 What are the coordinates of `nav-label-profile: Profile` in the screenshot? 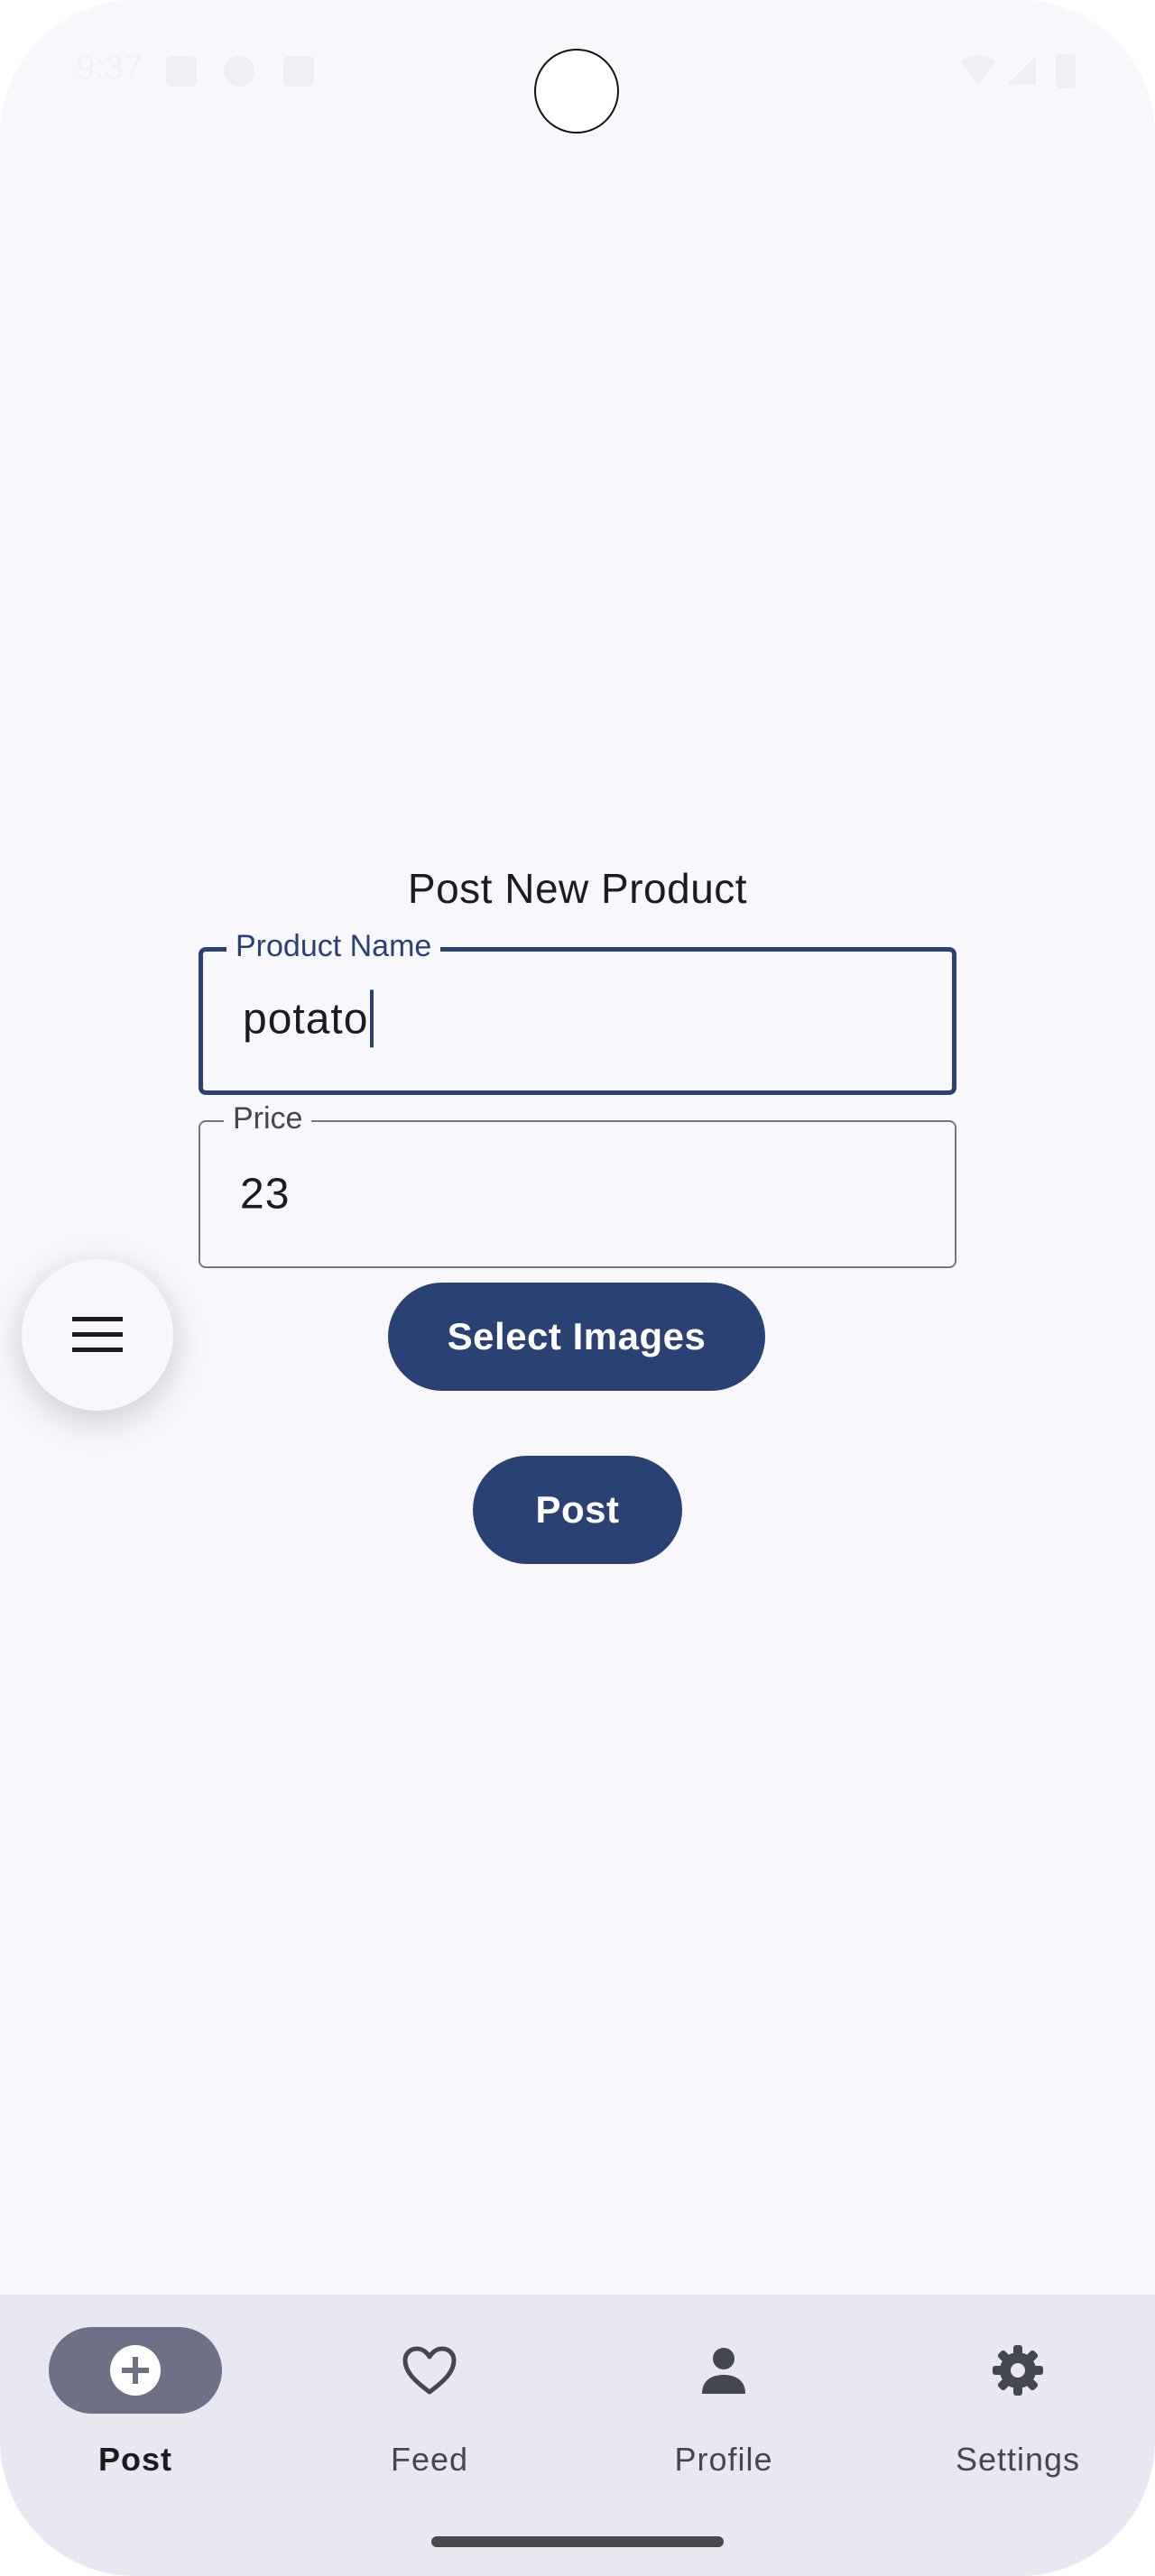 It's located at (723, 2459).